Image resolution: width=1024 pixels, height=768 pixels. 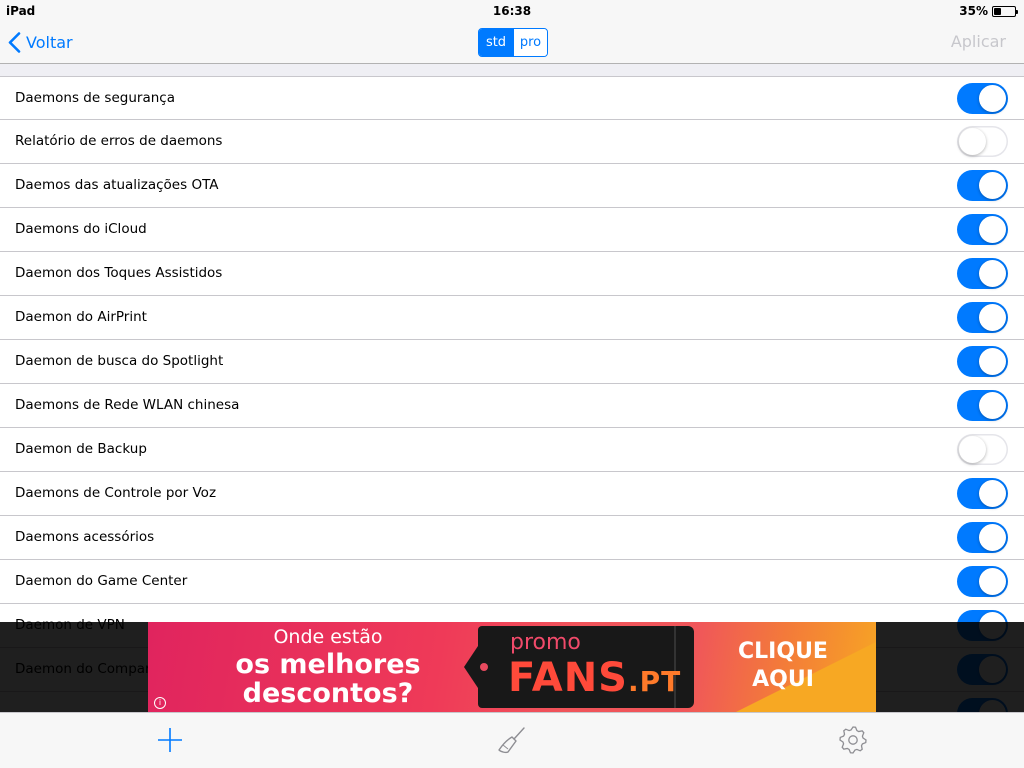 I want to click on tab-bar, so click(x=512, y=740).